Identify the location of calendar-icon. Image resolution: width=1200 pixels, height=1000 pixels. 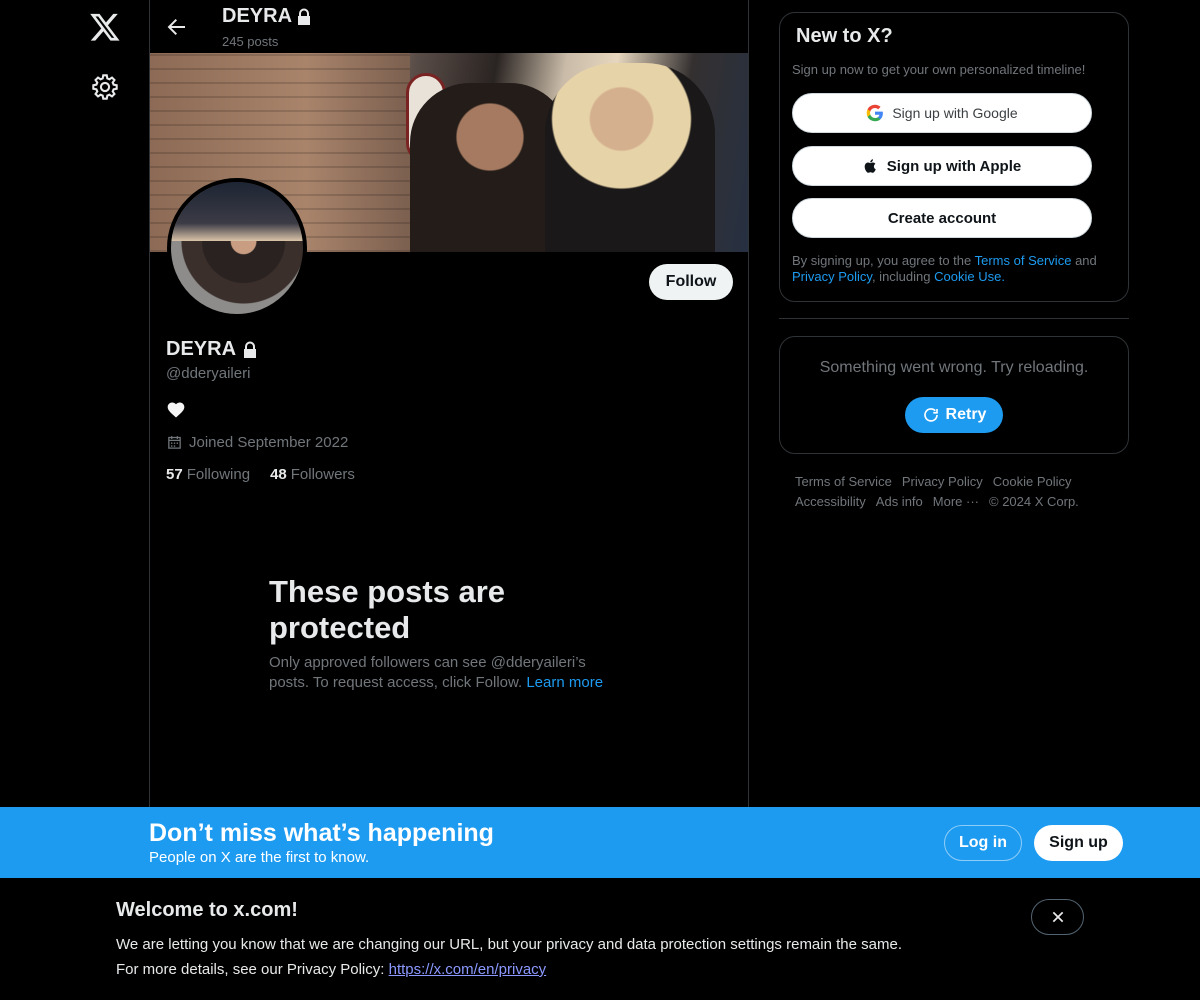
(174, 442).